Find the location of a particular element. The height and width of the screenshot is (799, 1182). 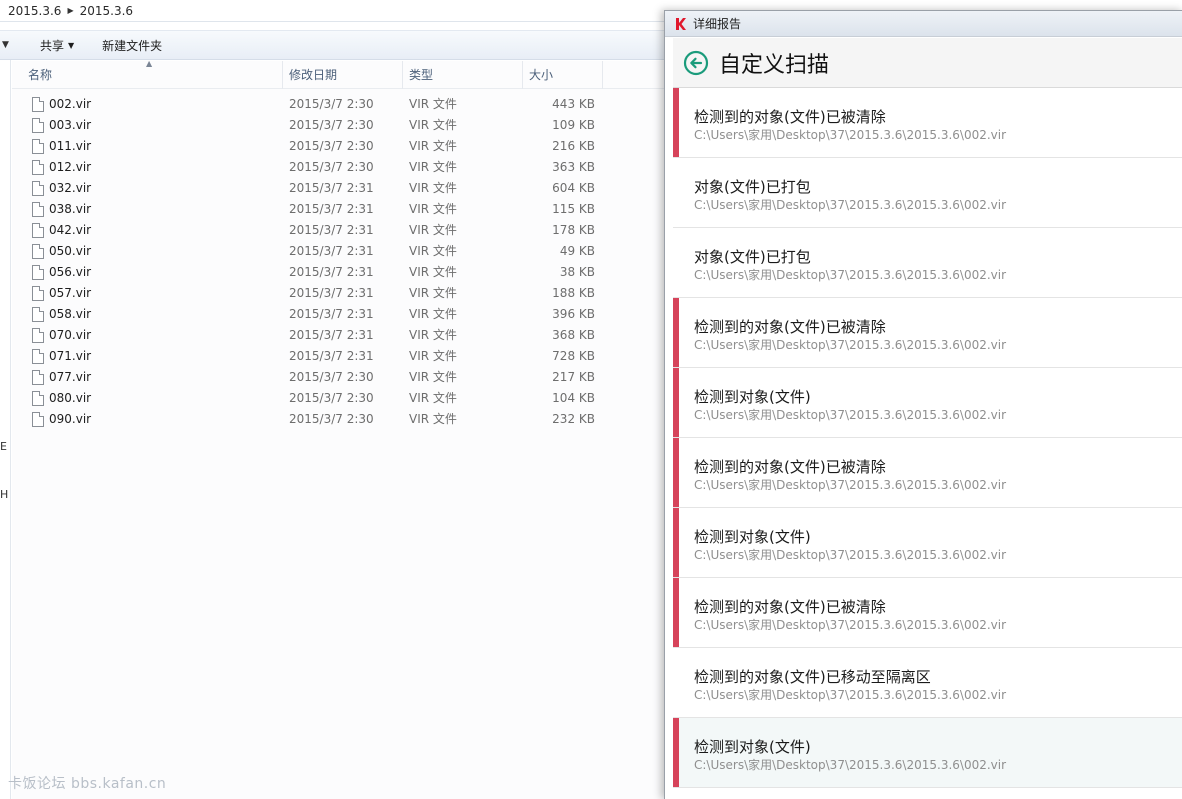

file-size: 368 KB is located at coordinates (573, 335).